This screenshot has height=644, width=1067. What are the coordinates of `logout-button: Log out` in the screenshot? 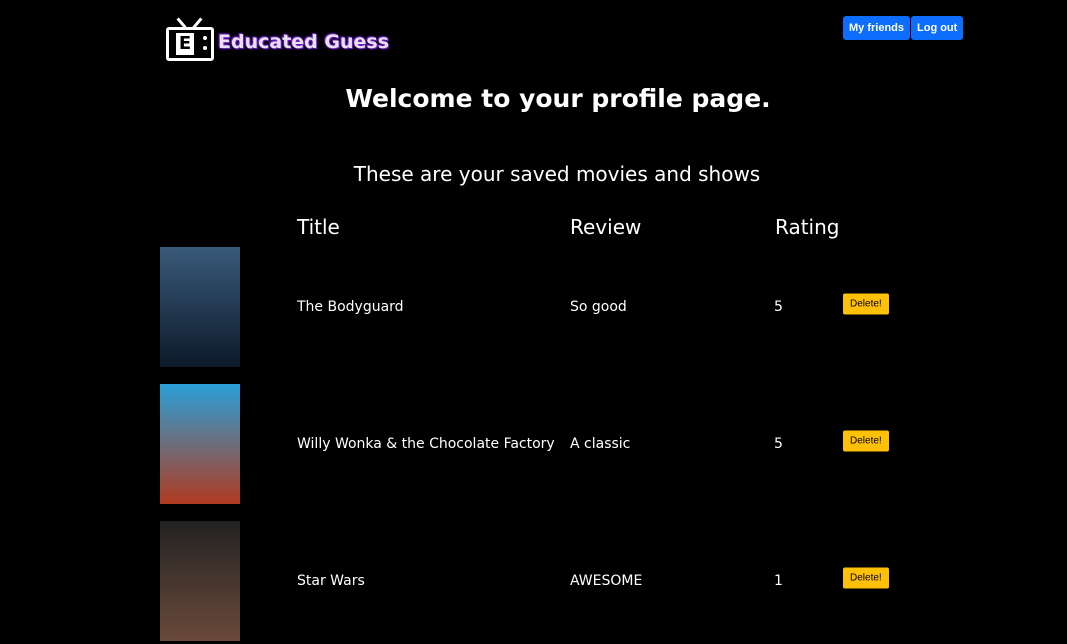 It's located at (937, 28).